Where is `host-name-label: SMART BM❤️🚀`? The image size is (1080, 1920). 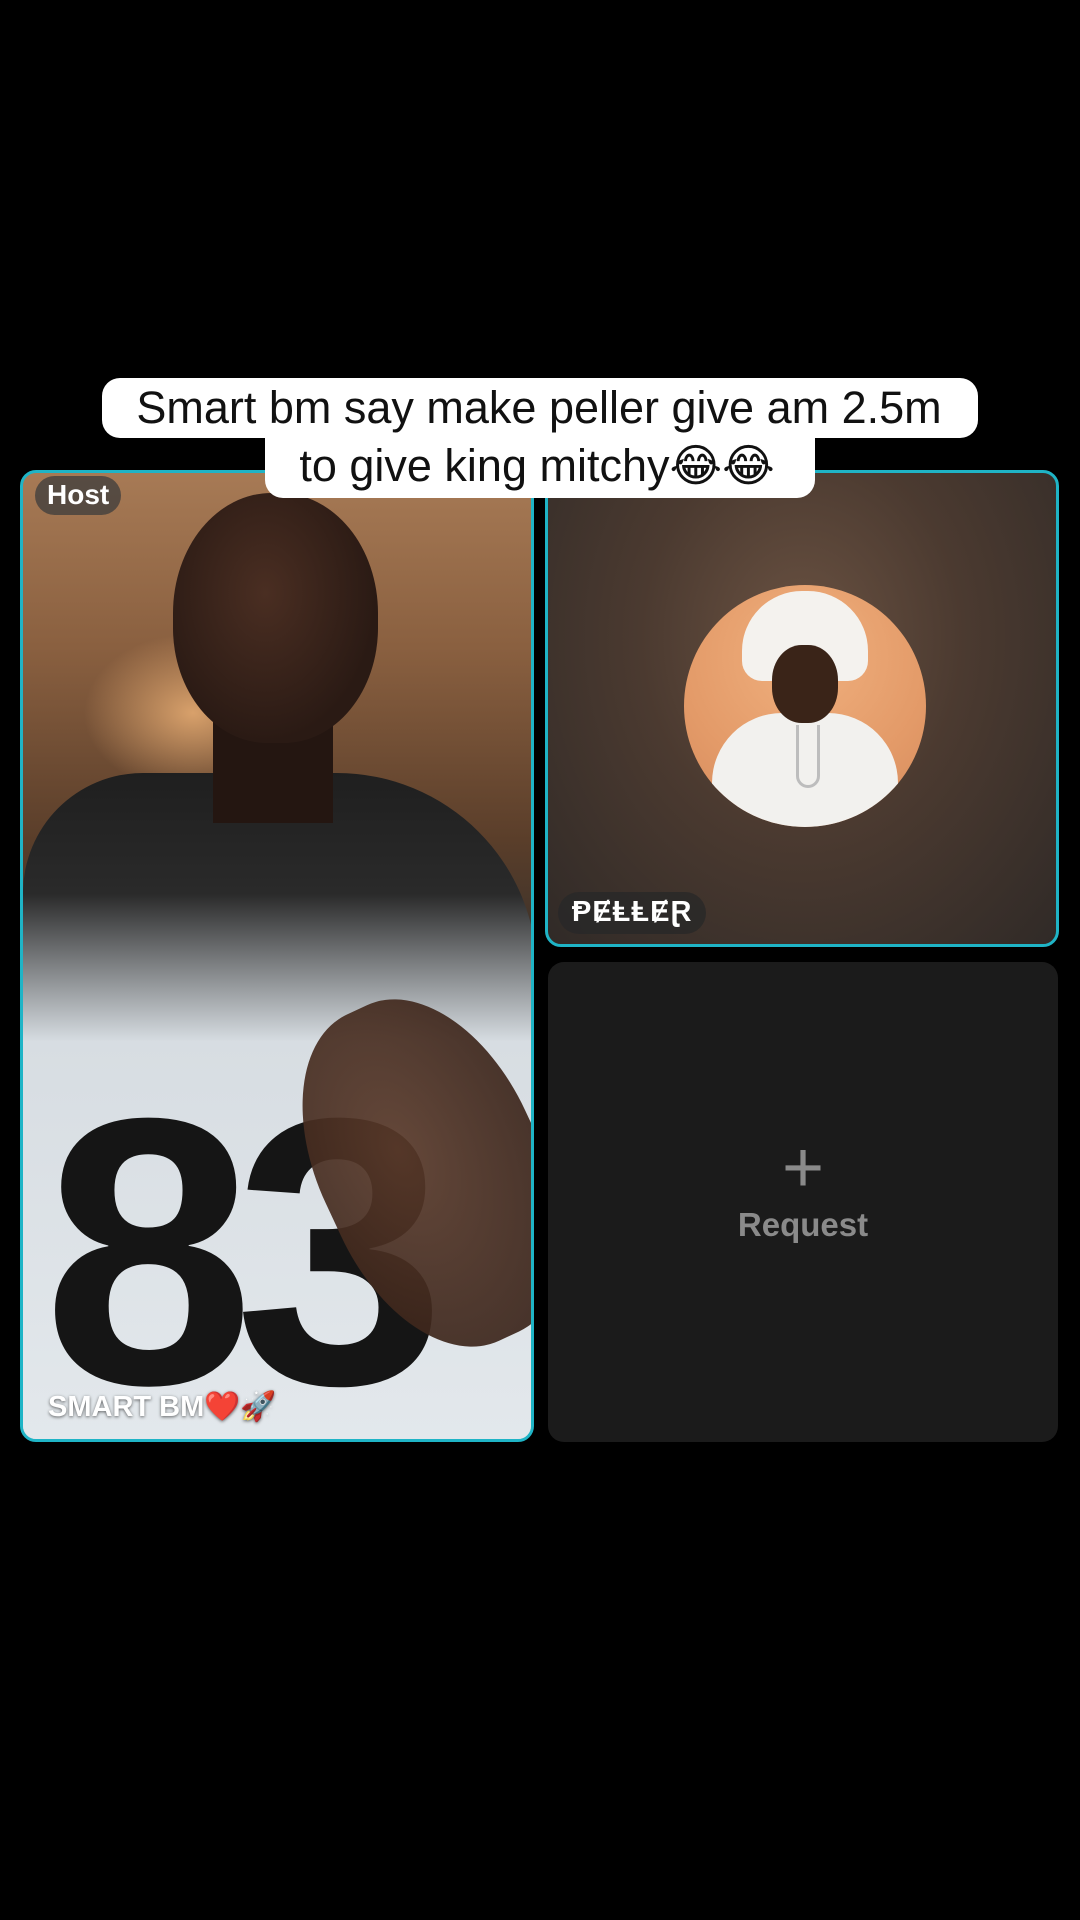
host-name-label: SMART BM❤️🚀 is located at coordinates (162, 1407).